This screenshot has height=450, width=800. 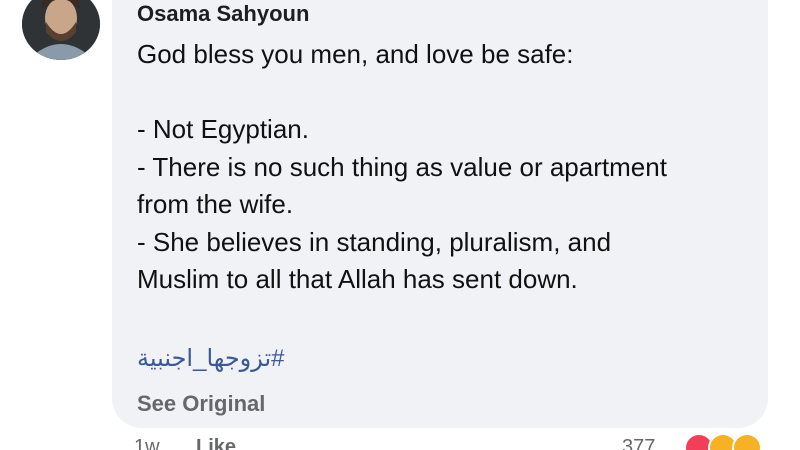 What do you see at coordinates (447, 93) in the screenshot?
I see `comment-blank-line` at bounding box center [447, 93].